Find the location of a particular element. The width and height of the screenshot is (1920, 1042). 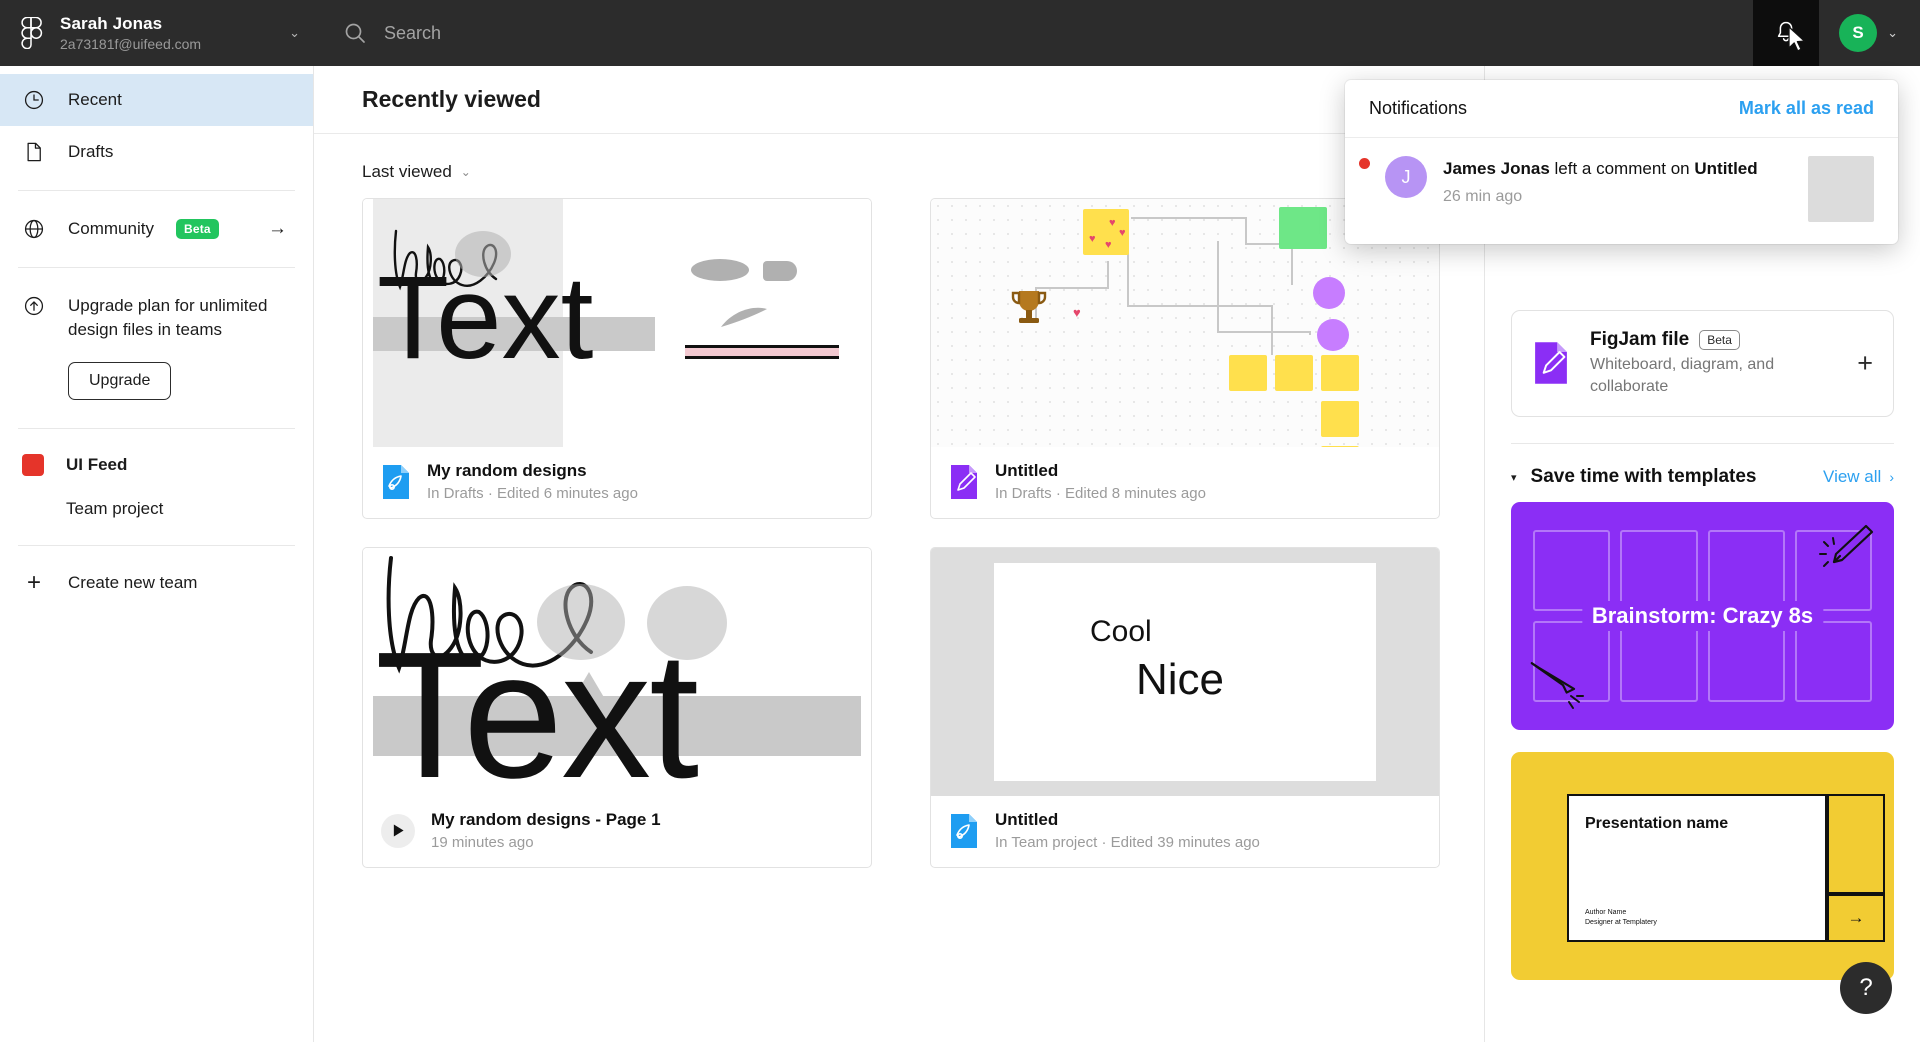

file-subtitle: 19 minutes ago is located at coordinates (482, 842).